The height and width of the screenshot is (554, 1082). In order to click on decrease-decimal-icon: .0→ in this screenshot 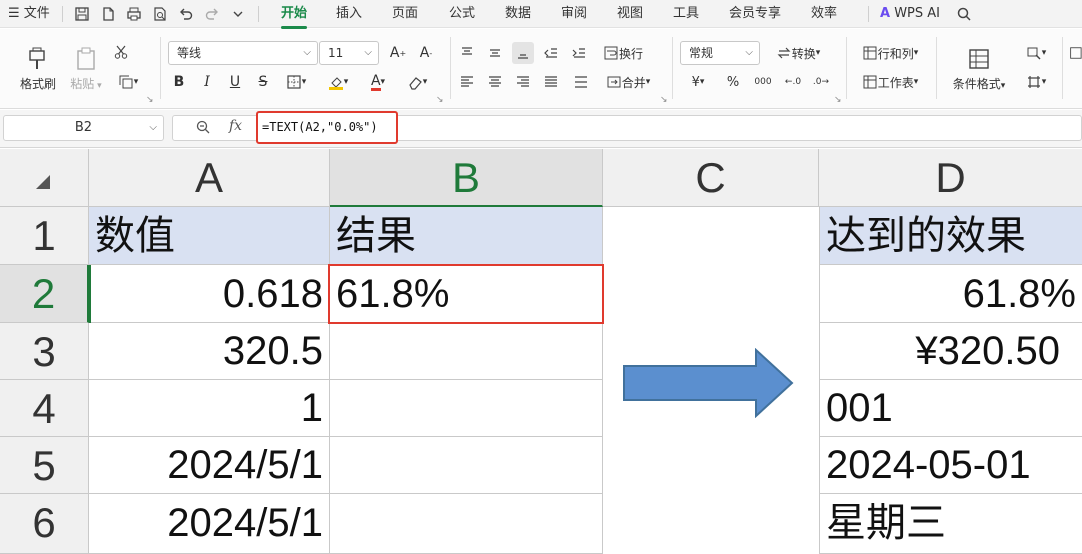, I will do `click(821, 82)`.